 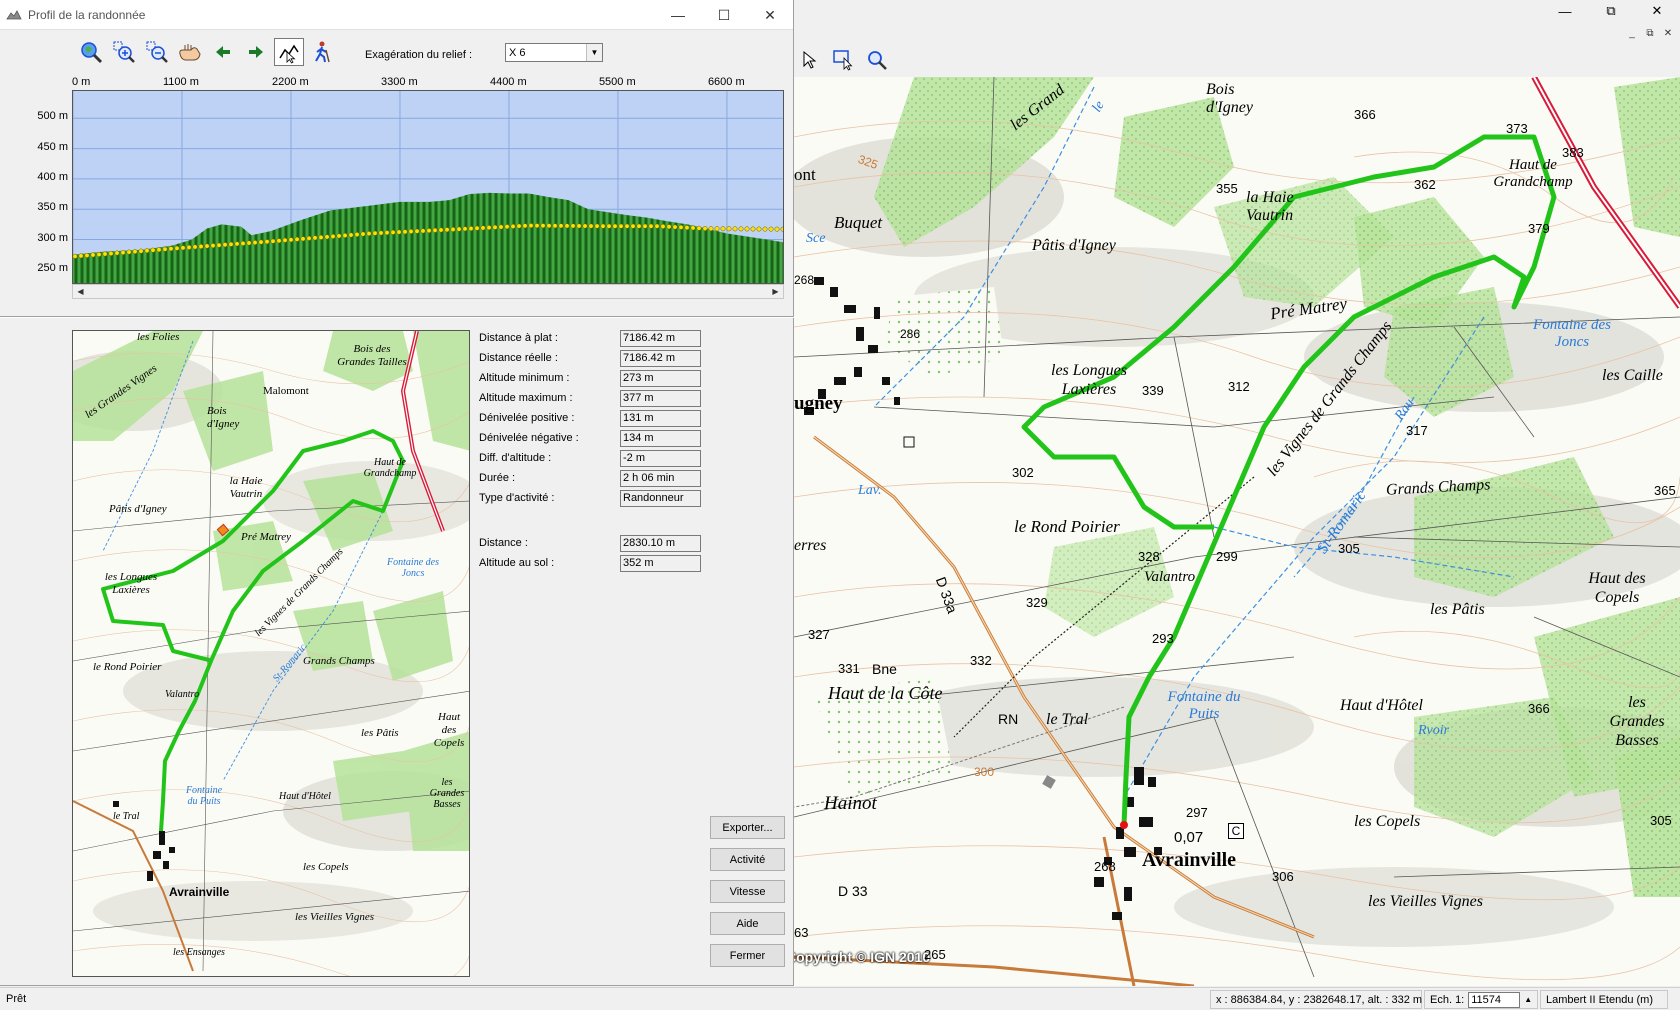 I want to click on dialog-divider, so click(x=397, y=317).